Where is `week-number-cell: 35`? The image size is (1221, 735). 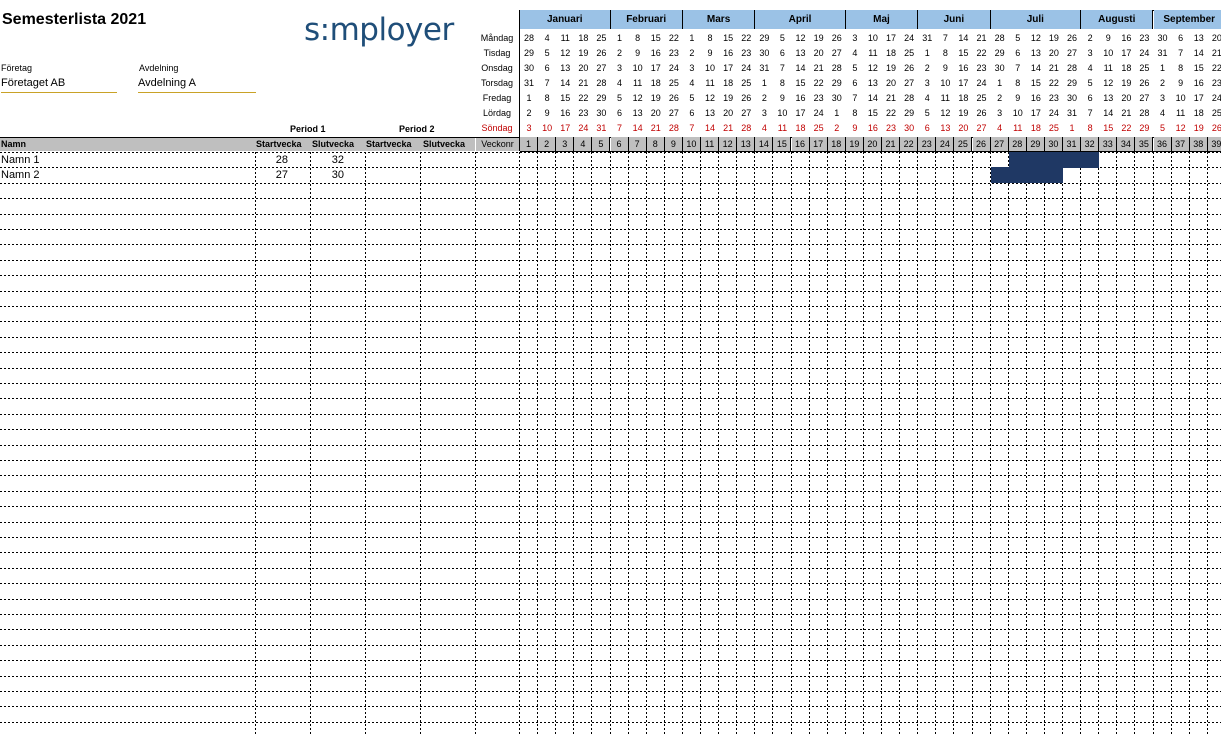 week-number-cell: 35 is located at coordinates (1144, 144).